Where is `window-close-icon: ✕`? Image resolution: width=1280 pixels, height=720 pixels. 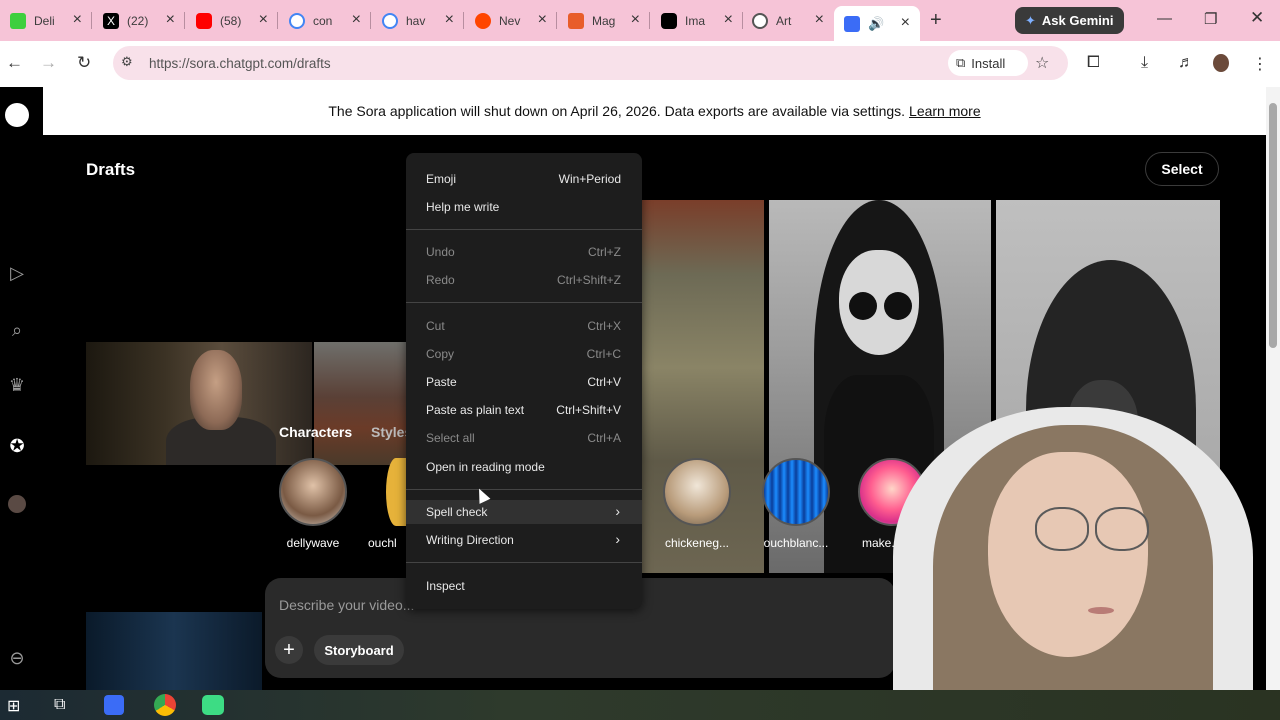 window-close-icon: ✕ is located at coordinates (1257, 18).